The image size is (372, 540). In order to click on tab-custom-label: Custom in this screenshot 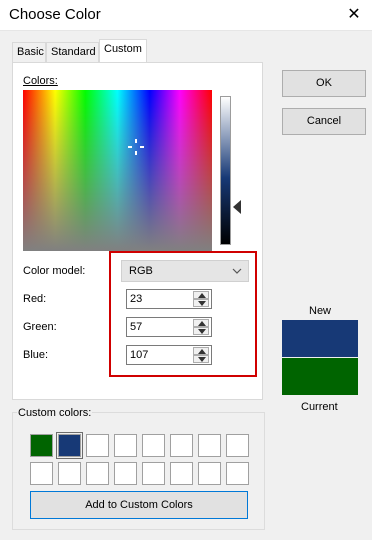, I will do `click(123, 49)`.